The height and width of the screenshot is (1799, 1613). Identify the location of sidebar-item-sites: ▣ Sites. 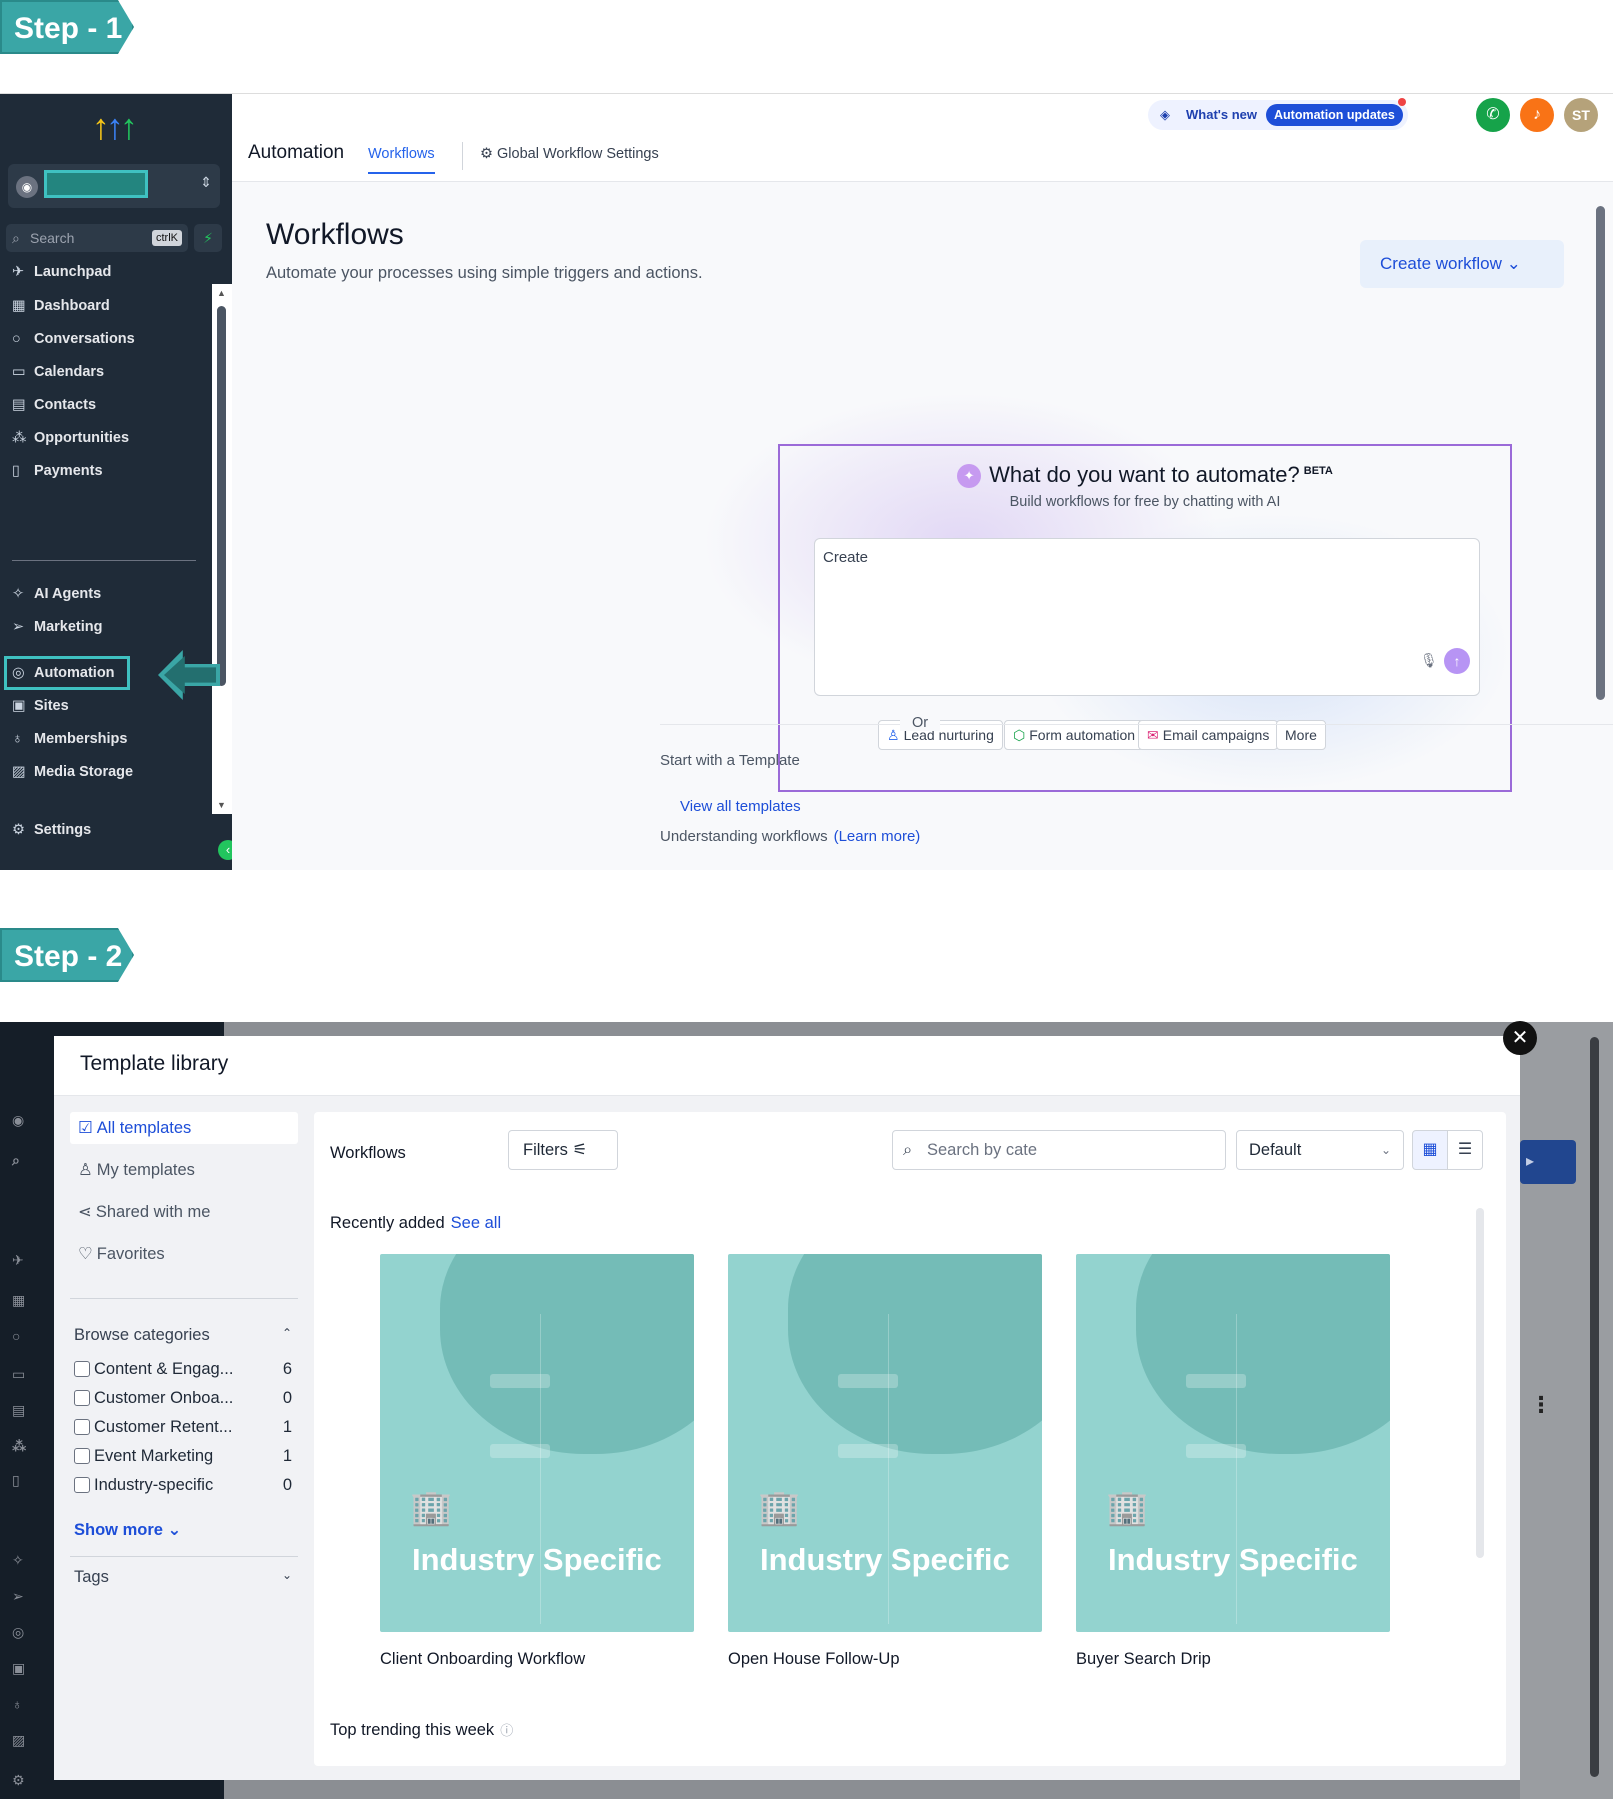
(40, 706).